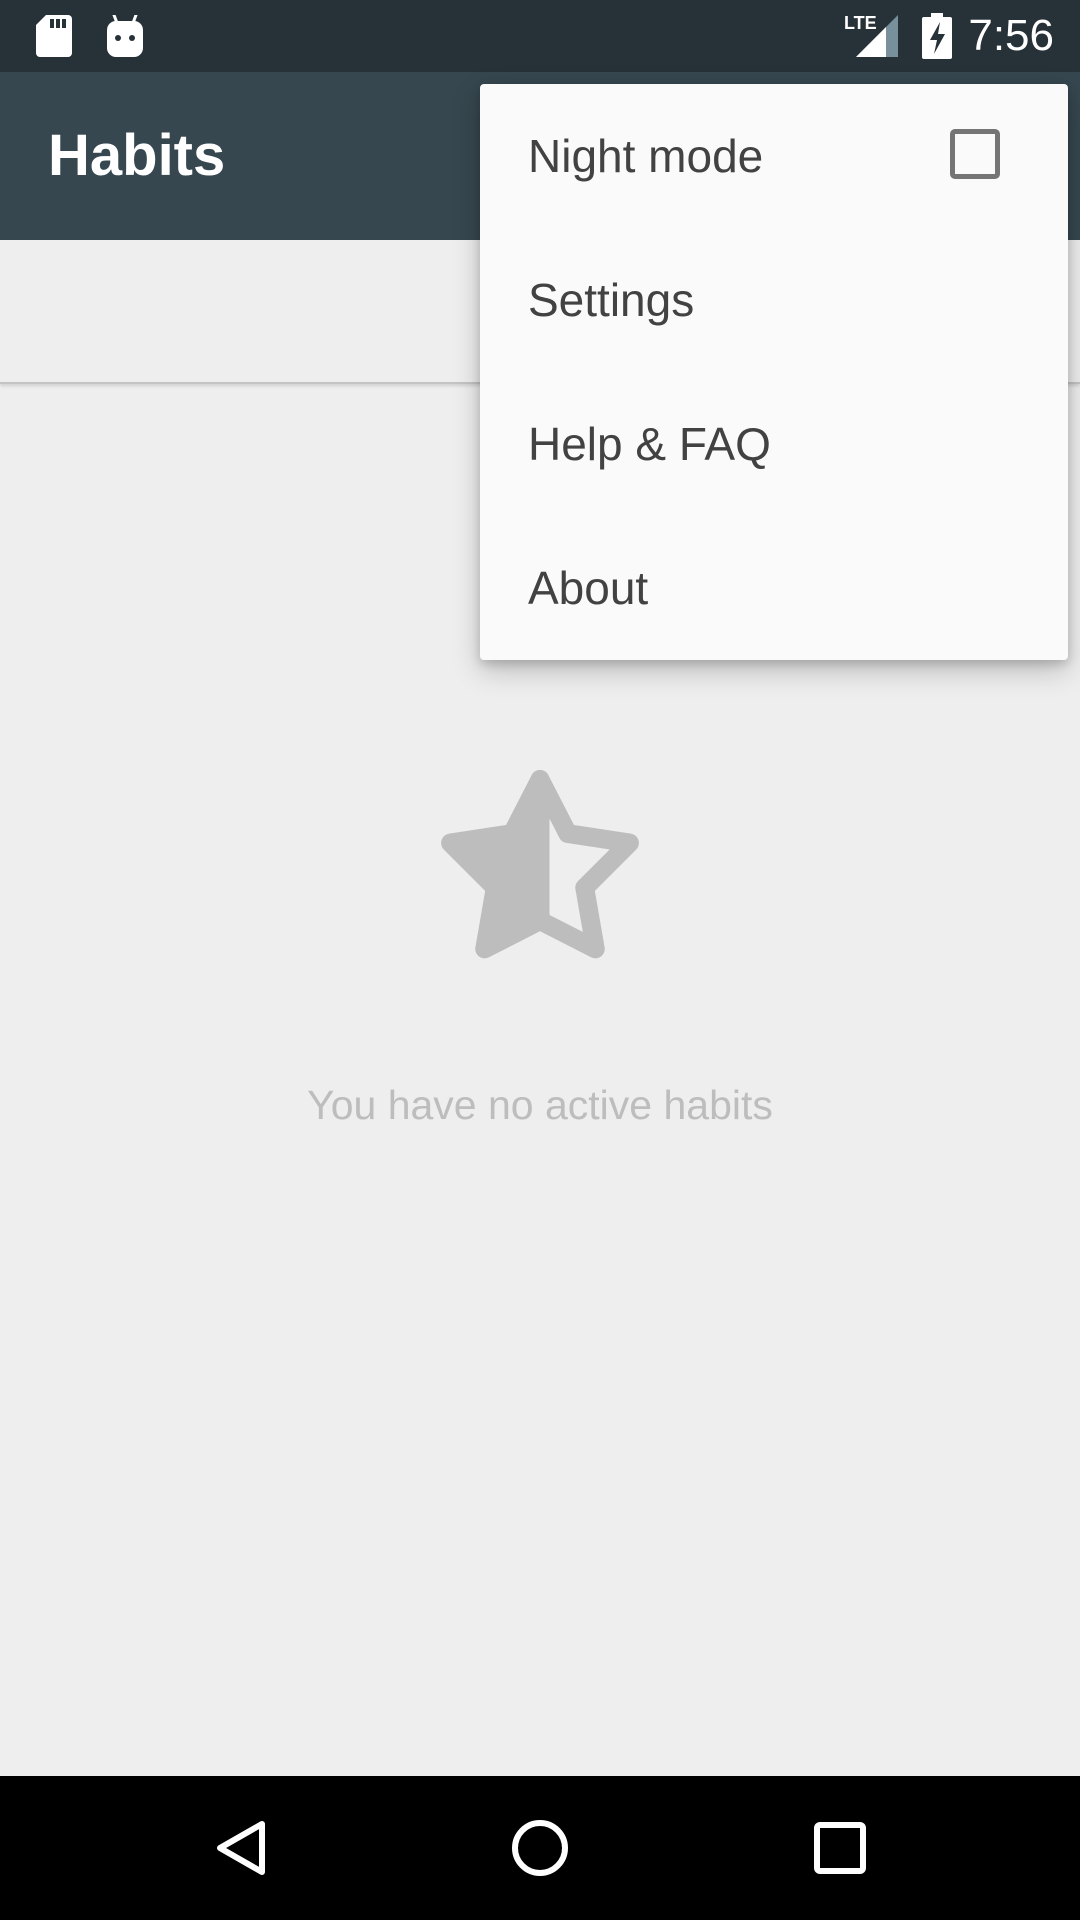 The width and height of the screenshot is (1080, 1920). I want to click on menu-item-settings: Settings, so click(774, 300).